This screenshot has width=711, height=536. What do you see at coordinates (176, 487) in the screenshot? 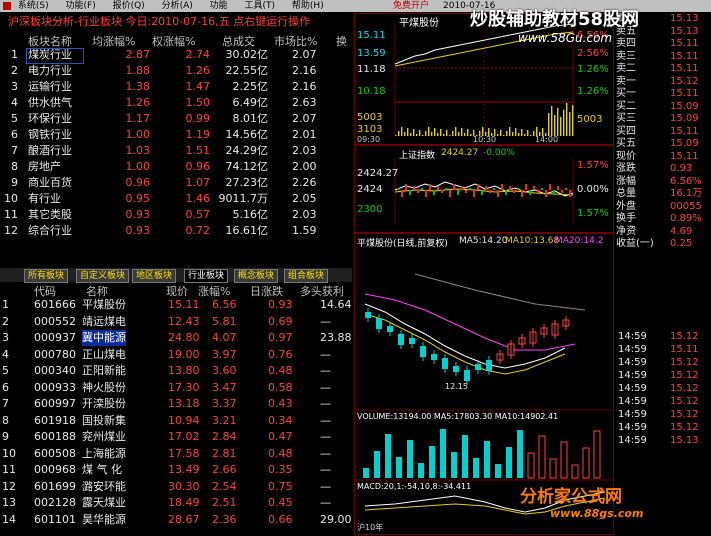
I see `stock-row: 12 601699 潞安环能 30.30 2.54 0.75 —` at bounding box center [176, 487].